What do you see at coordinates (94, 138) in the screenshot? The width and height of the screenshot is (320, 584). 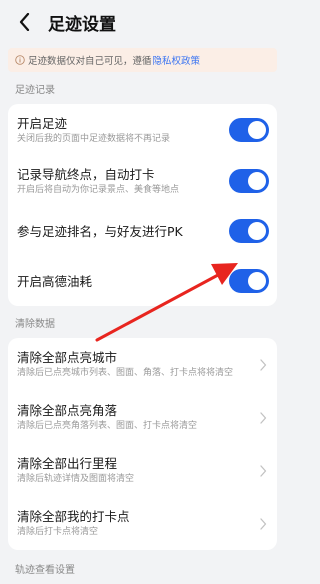 I see `setting-subtitle: 关闭后我的页面中足迹数据将不再记录` at bounding box center [94, 138].